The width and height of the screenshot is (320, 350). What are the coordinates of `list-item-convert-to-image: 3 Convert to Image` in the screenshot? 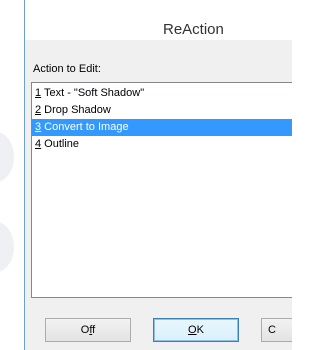 It's located at (162, 127).